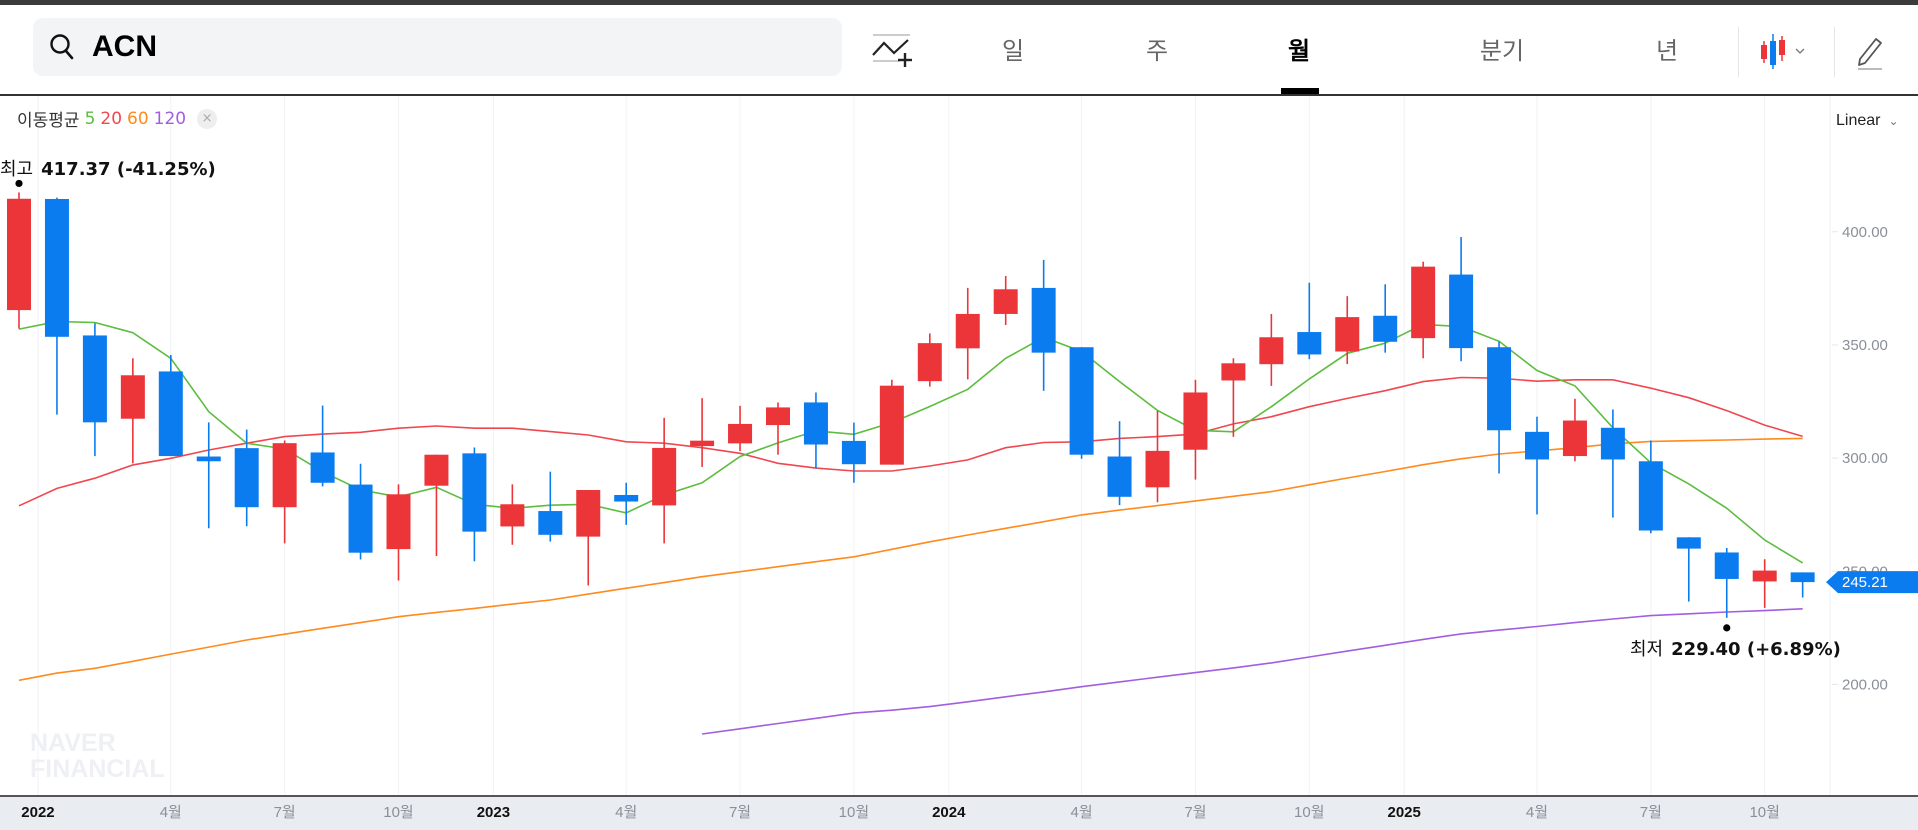 This screenshot has height=830, width=1918. I want to click on price-axis: 400.00350.00300.00250.00200.00, so click(1860, 459).